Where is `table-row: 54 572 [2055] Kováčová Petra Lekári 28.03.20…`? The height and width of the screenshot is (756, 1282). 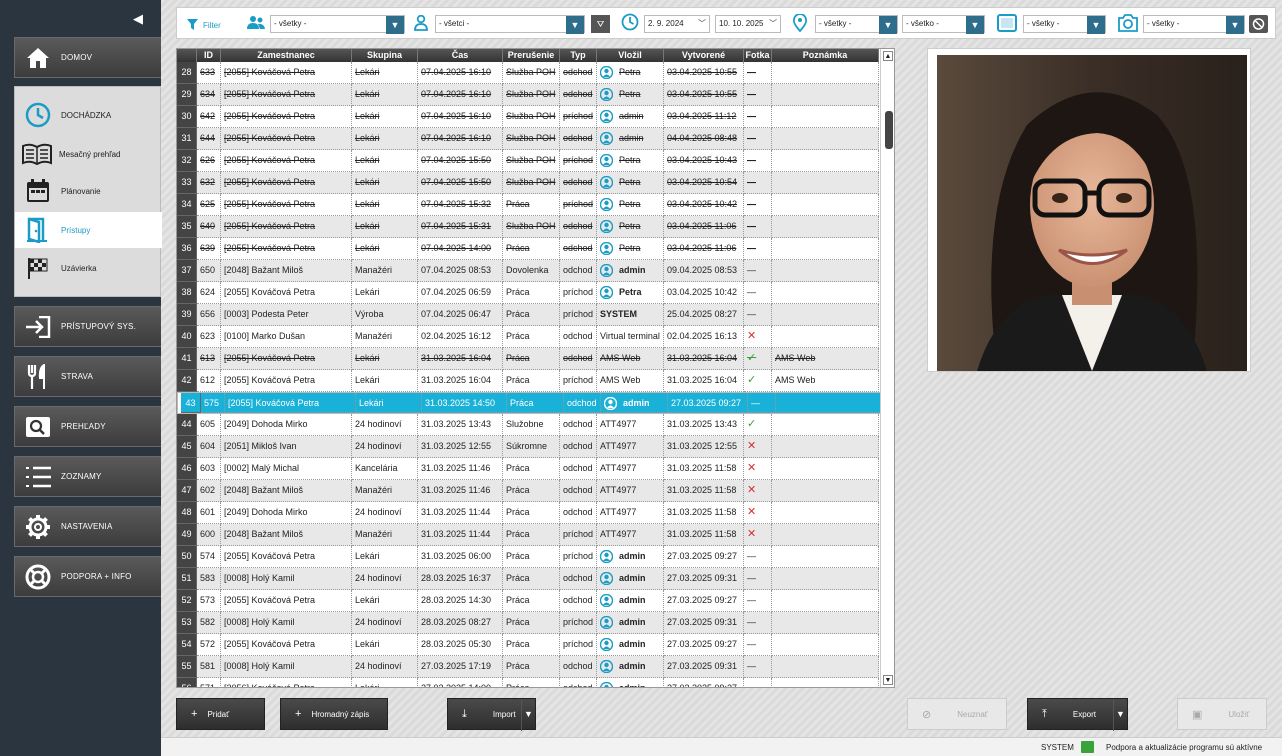
table-row: 54 572 [2055] Kováčová Petra Lekári 28.03.20… is located at coordinates (528, 645).